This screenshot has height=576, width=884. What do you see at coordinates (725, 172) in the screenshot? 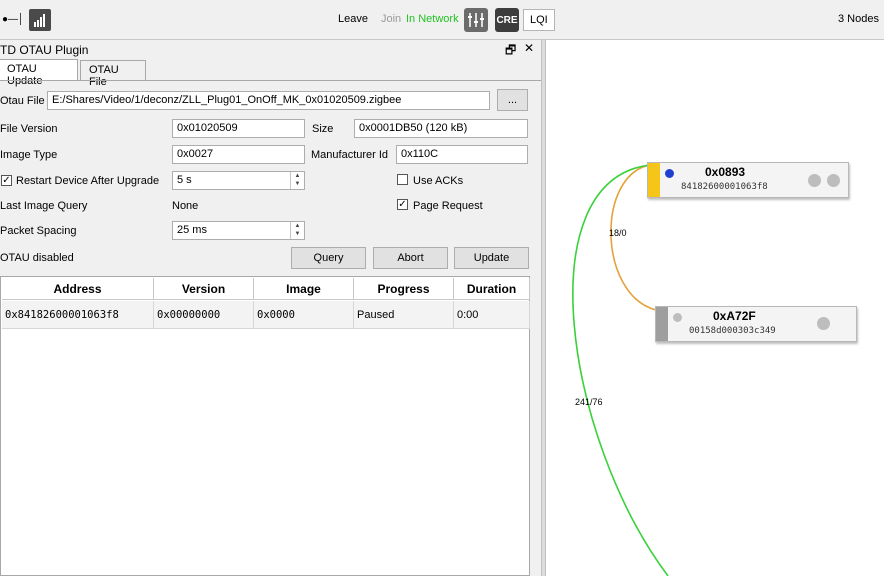
I see `node-title: 0x0893` at bounding box center [725, 172].